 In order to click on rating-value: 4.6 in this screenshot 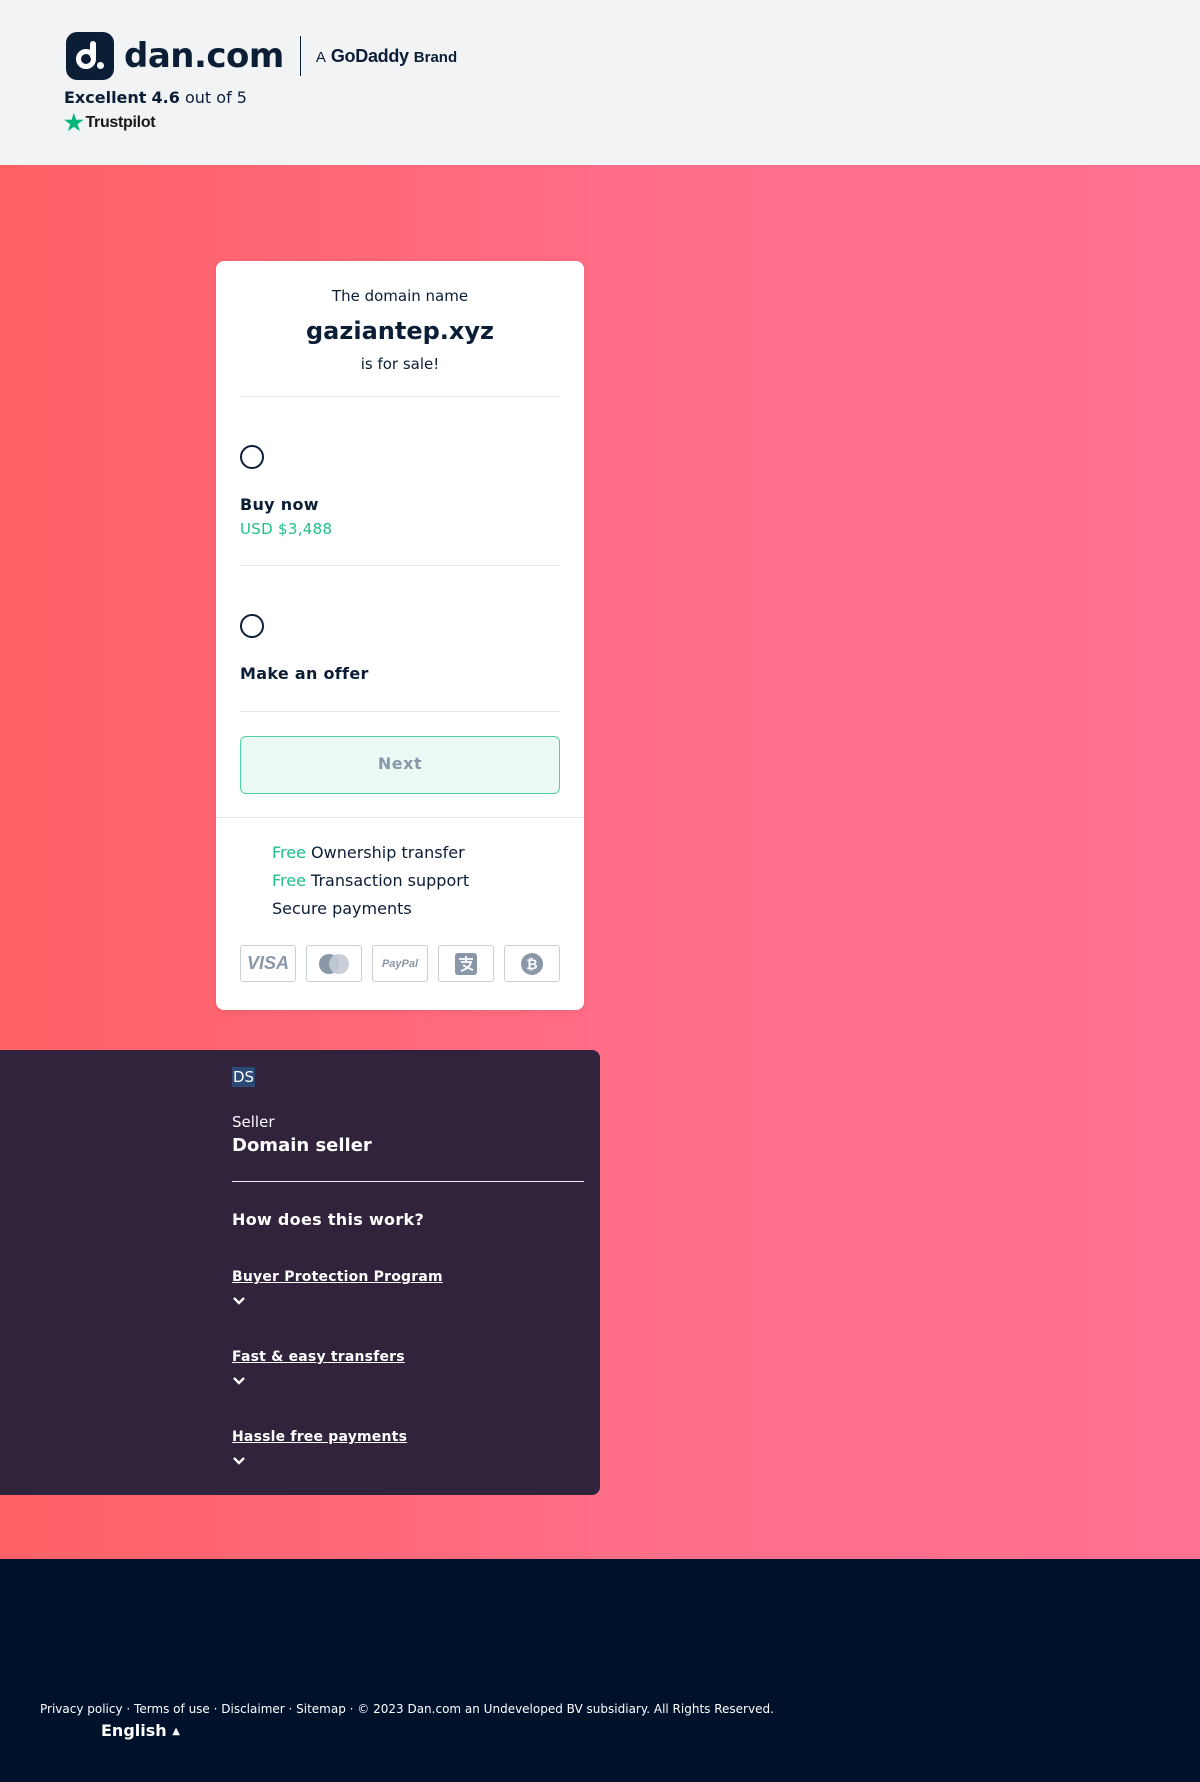, I will do `click(165, 97)`.